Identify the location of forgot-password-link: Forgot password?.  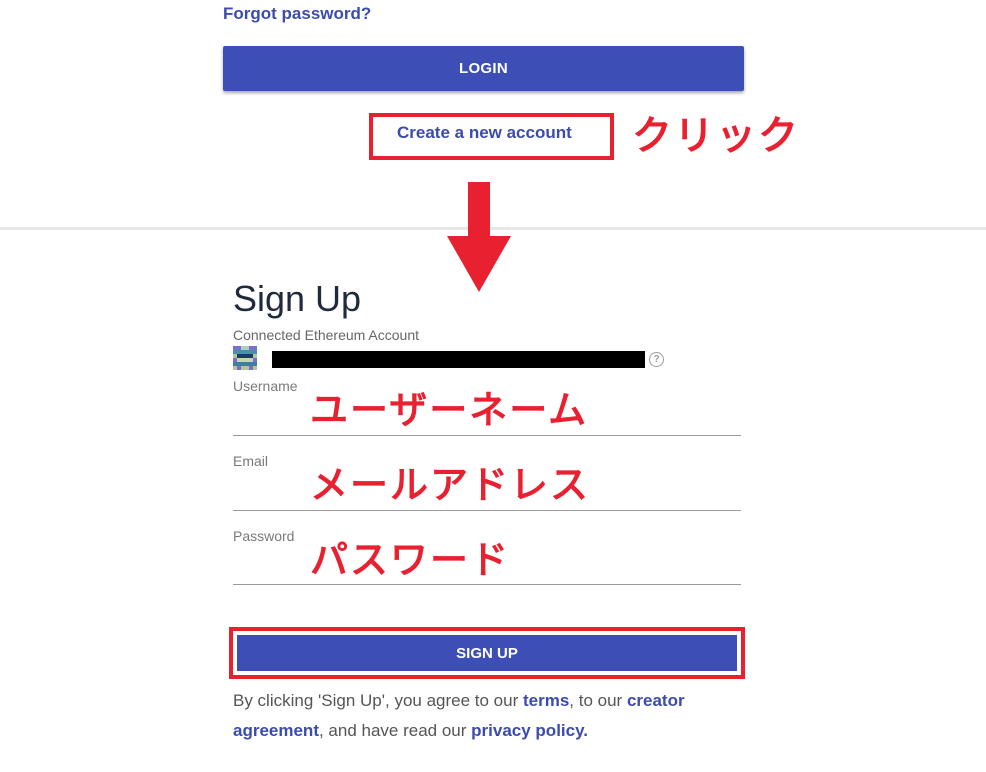
(297, 14).